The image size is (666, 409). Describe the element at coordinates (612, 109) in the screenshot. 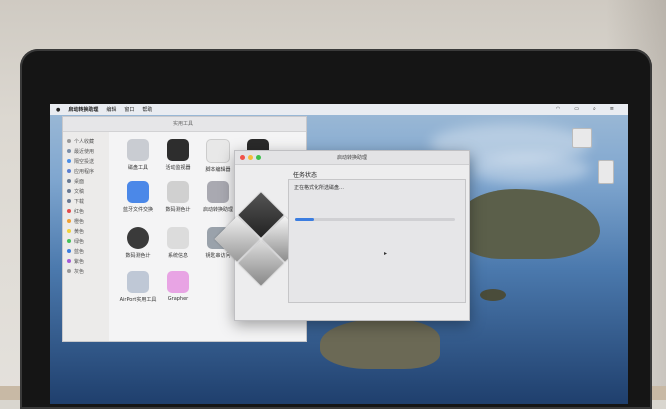

I see `control-center-icon: ≡` at that location.